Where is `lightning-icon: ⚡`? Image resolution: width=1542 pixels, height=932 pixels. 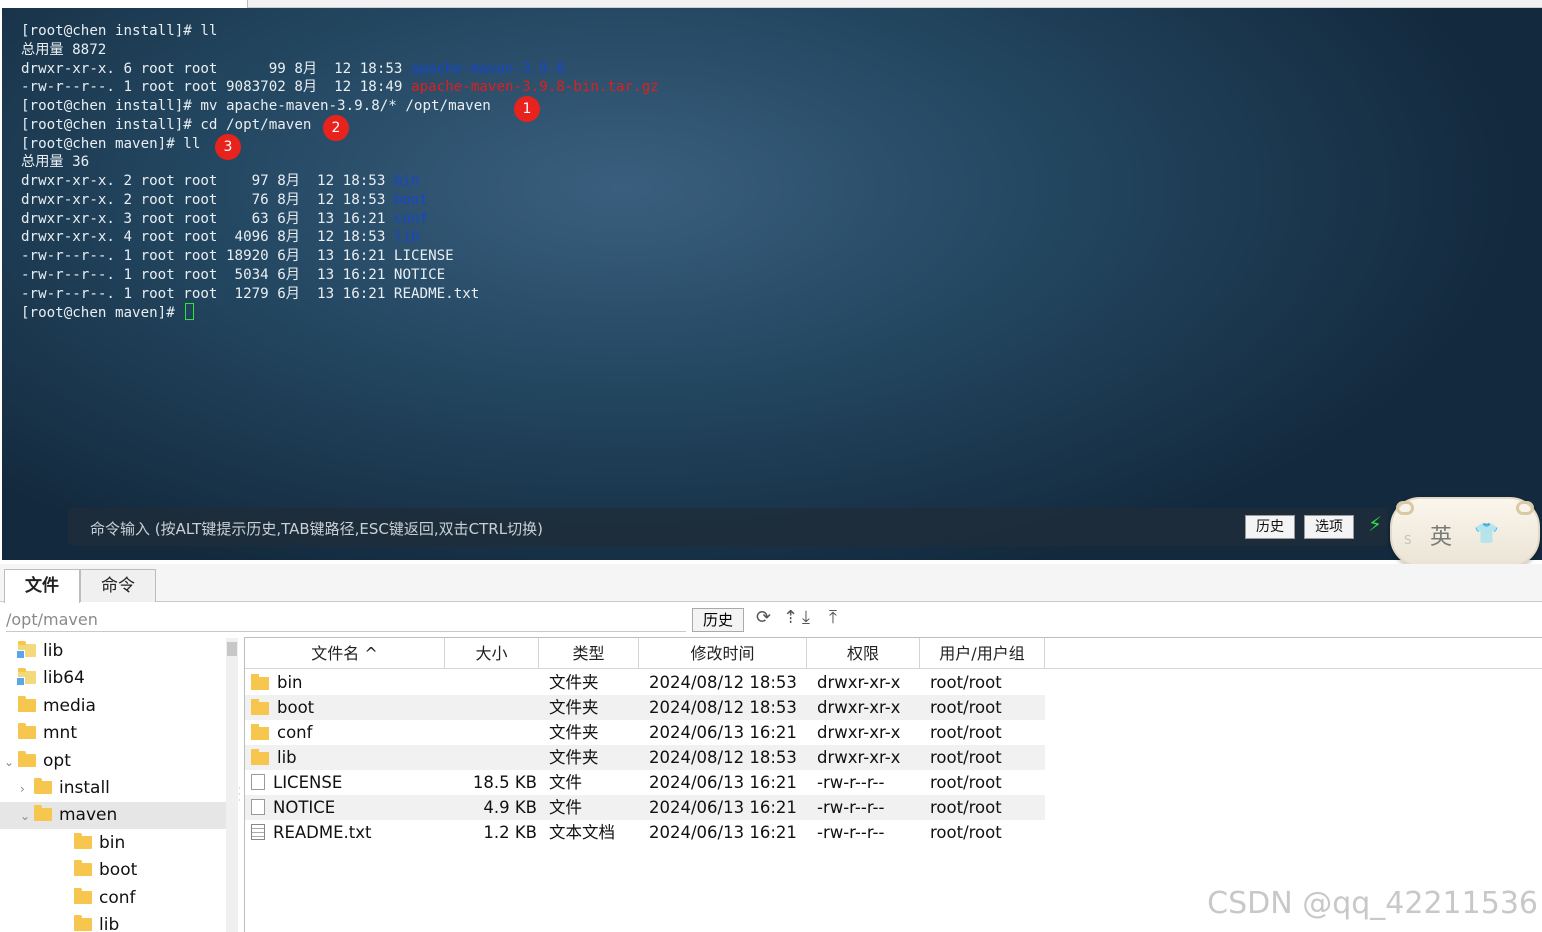 lightning-icon: ⚡ is located at coordinates (1375, 524).